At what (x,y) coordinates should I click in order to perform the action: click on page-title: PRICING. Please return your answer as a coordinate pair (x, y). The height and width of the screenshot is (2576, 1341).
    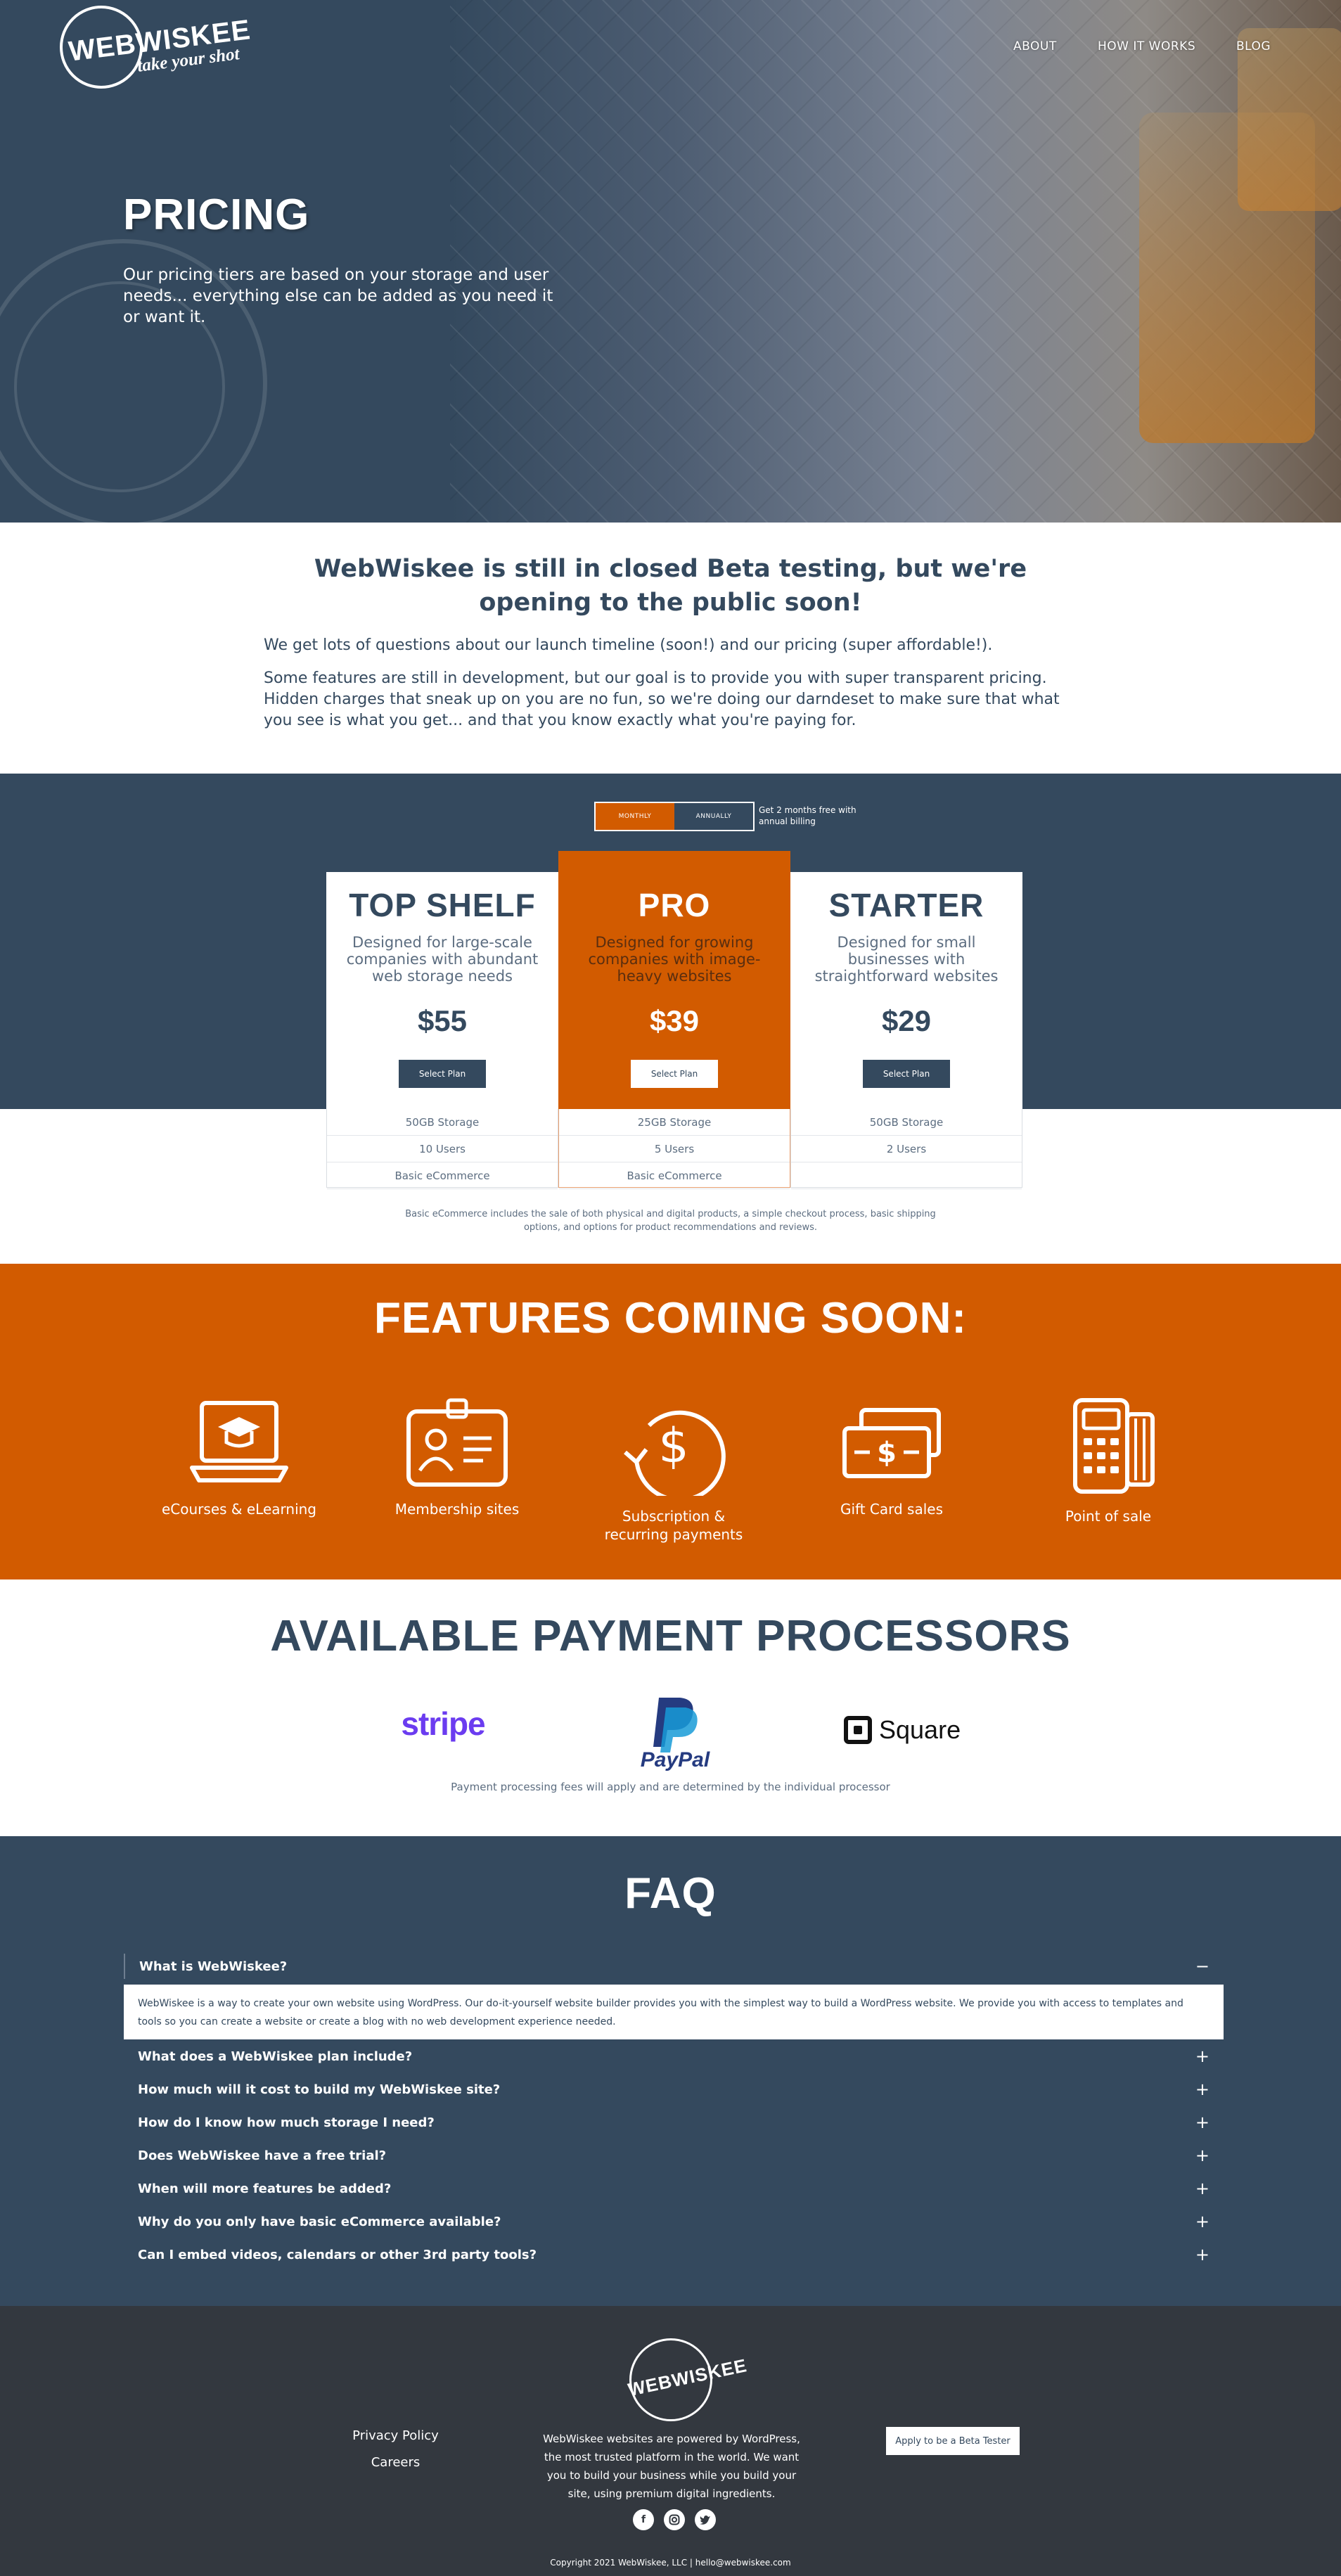
    Looking at the image, I should click on (217, 215).